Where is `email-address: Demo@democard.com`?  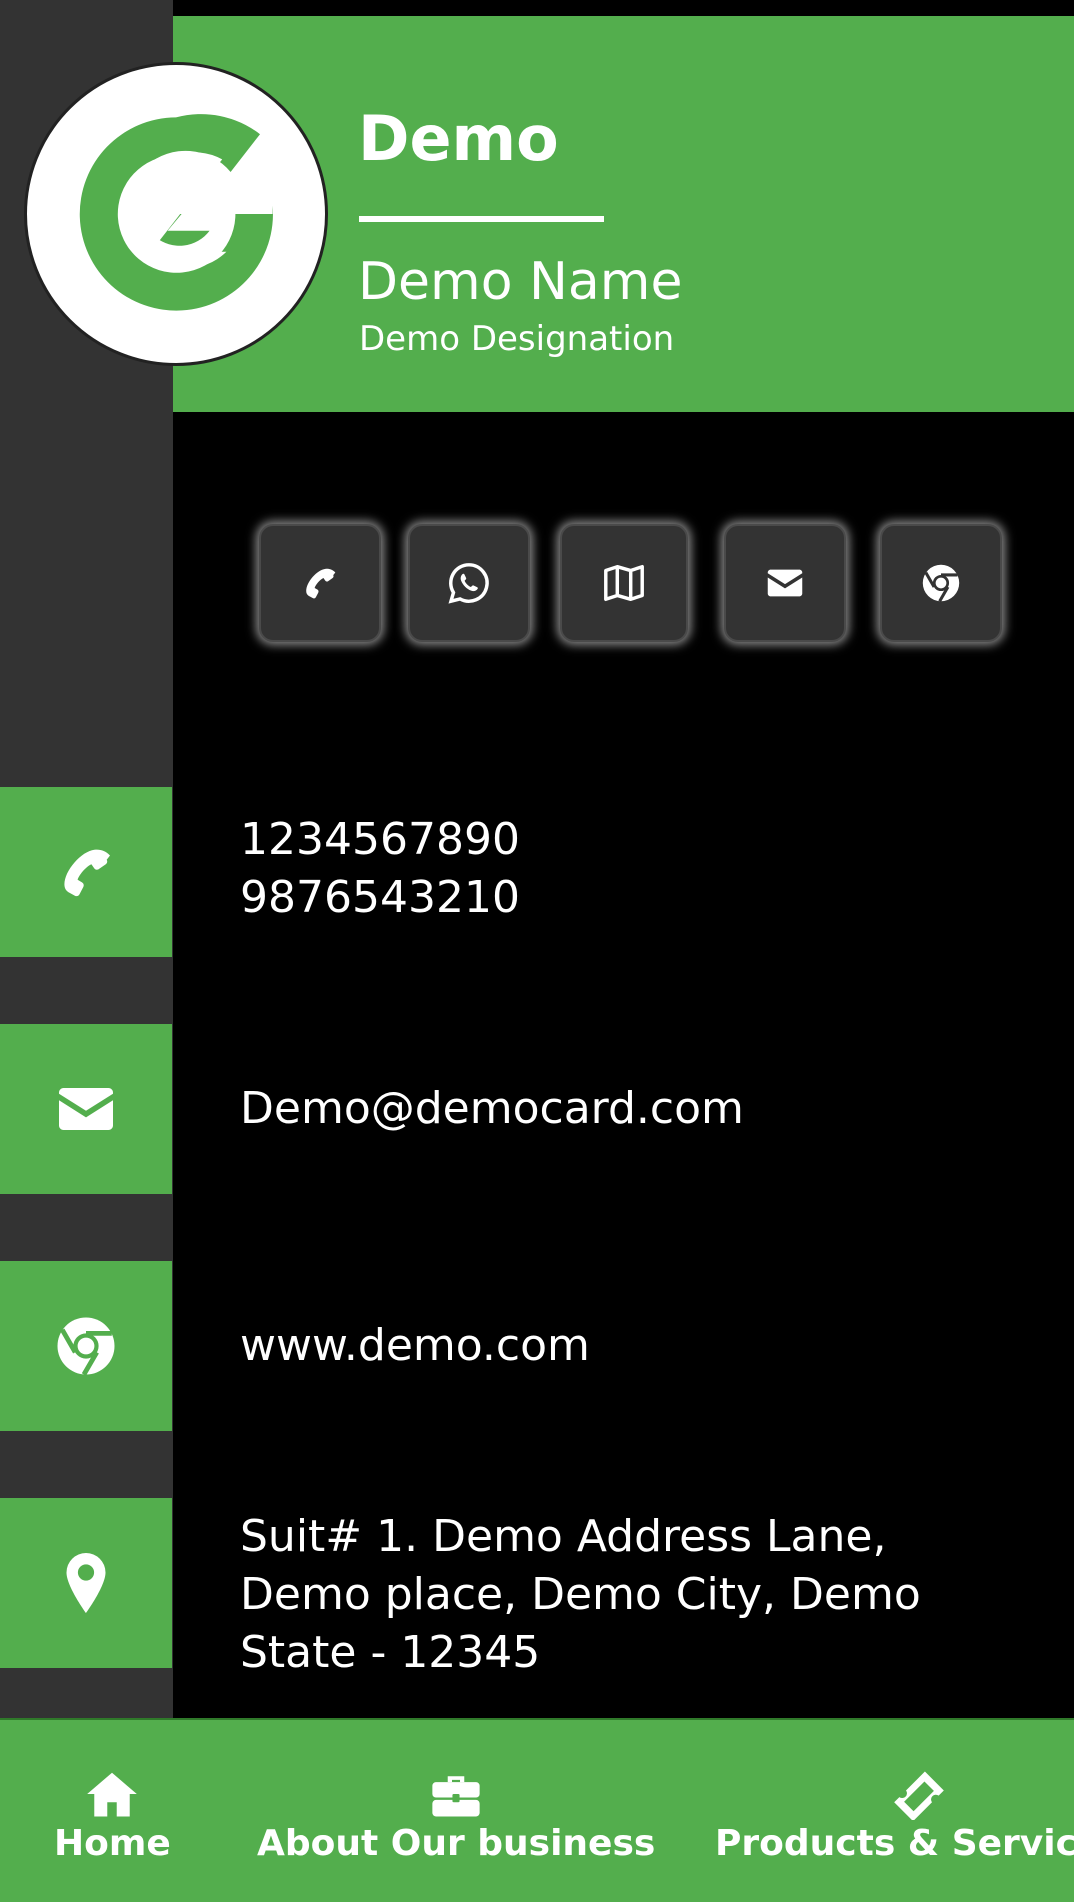 email-address: Demo@democard.com is located at coordinates (492, 1109).